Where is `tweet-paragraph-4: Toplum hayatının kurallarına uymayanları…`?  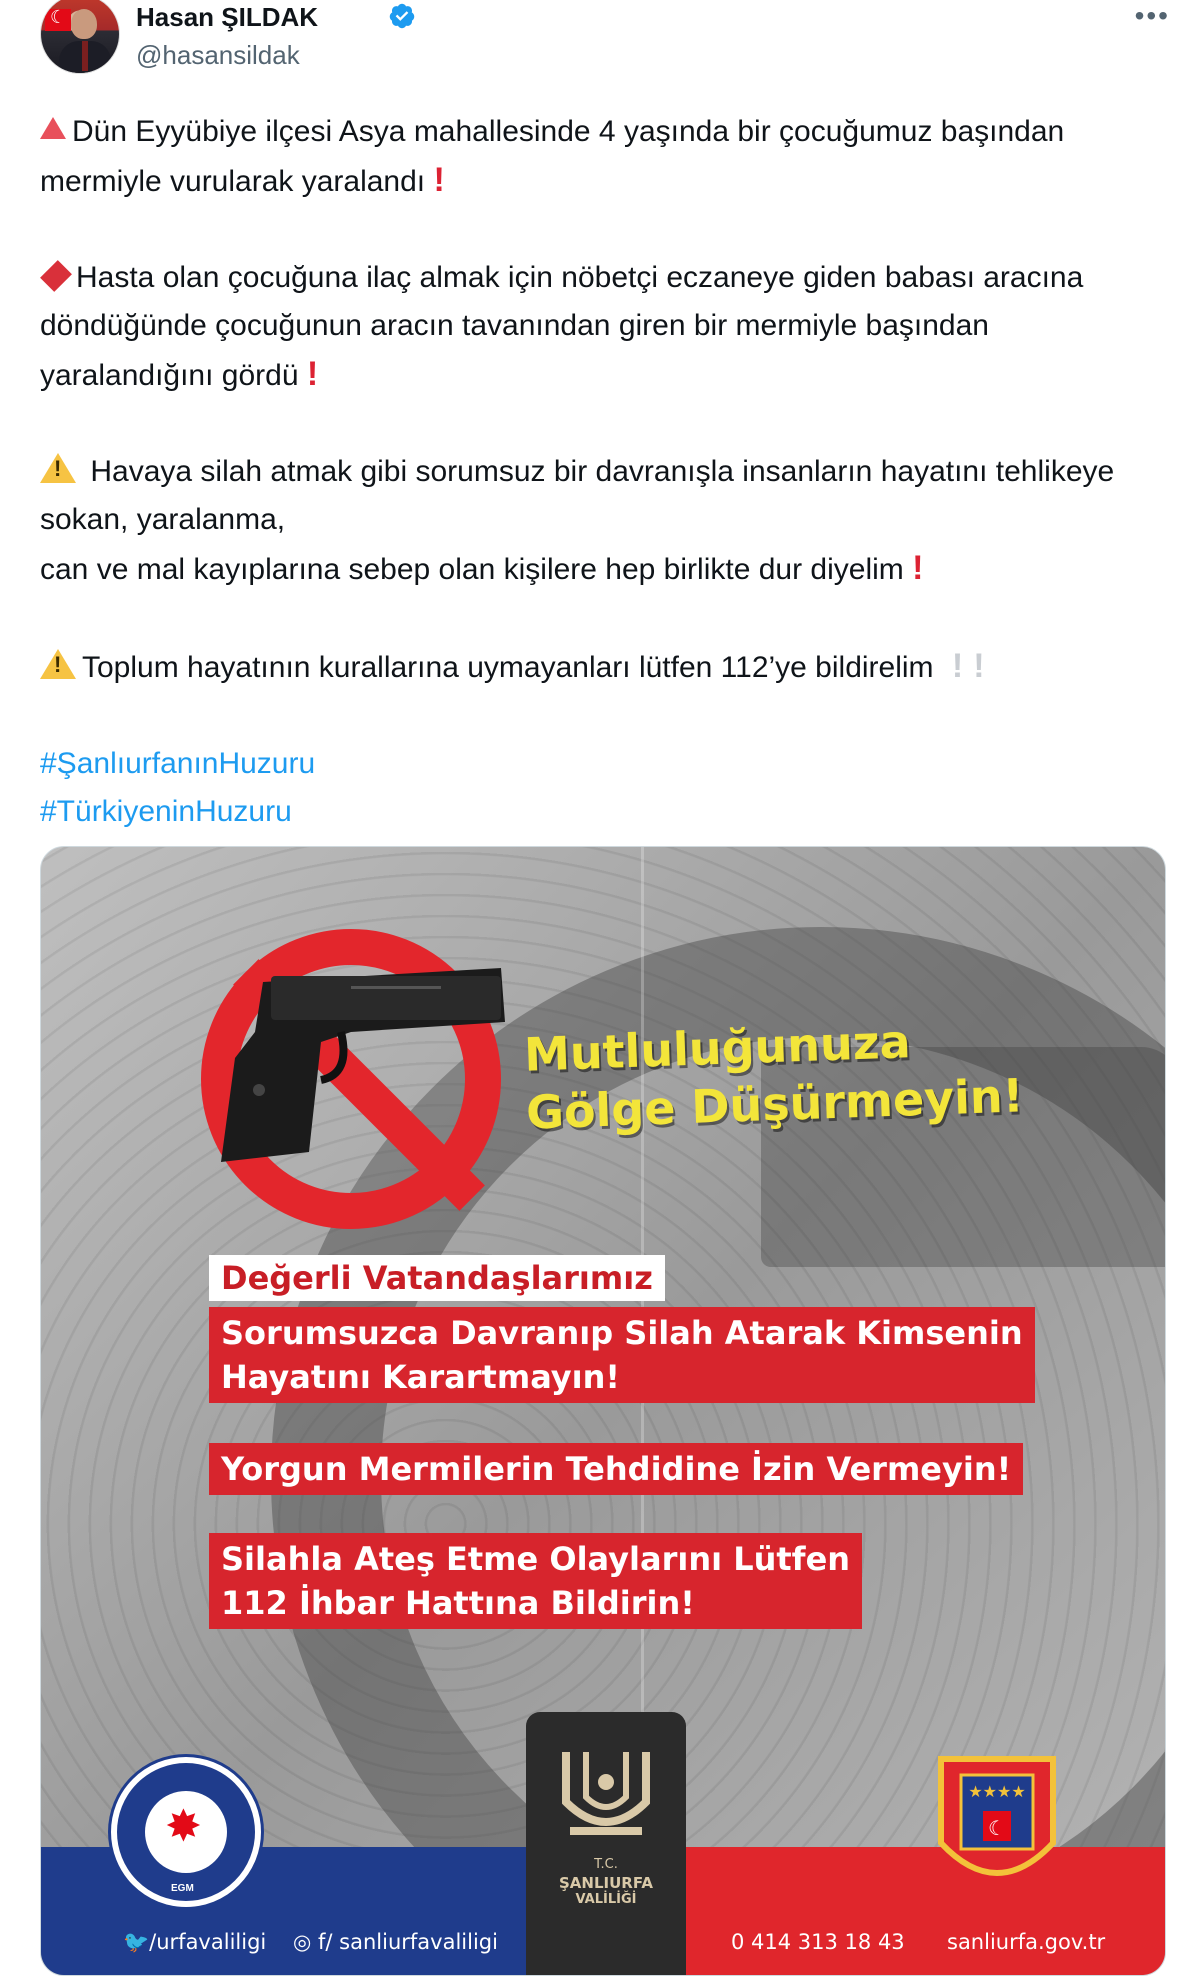
tweet-paragraph-4: Toplum hayatının kurallarına uymayanları… is located at coordinates (600, 667).